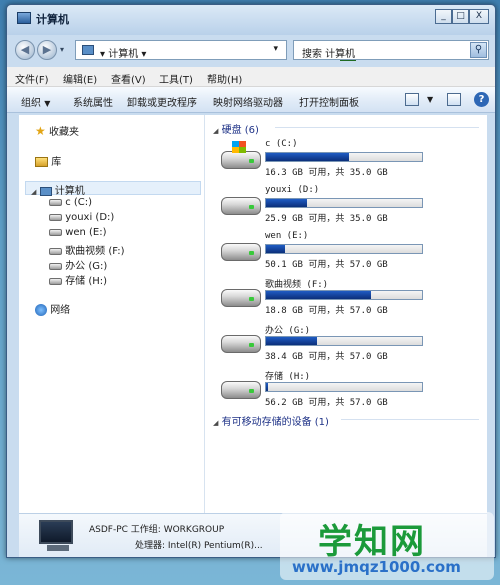 The height and width of the screenshot is (585, 500). I want to click on drive-tile: youxi (D:) 25.9 GB 可用，共 35.0 GB, so click(349, 205).